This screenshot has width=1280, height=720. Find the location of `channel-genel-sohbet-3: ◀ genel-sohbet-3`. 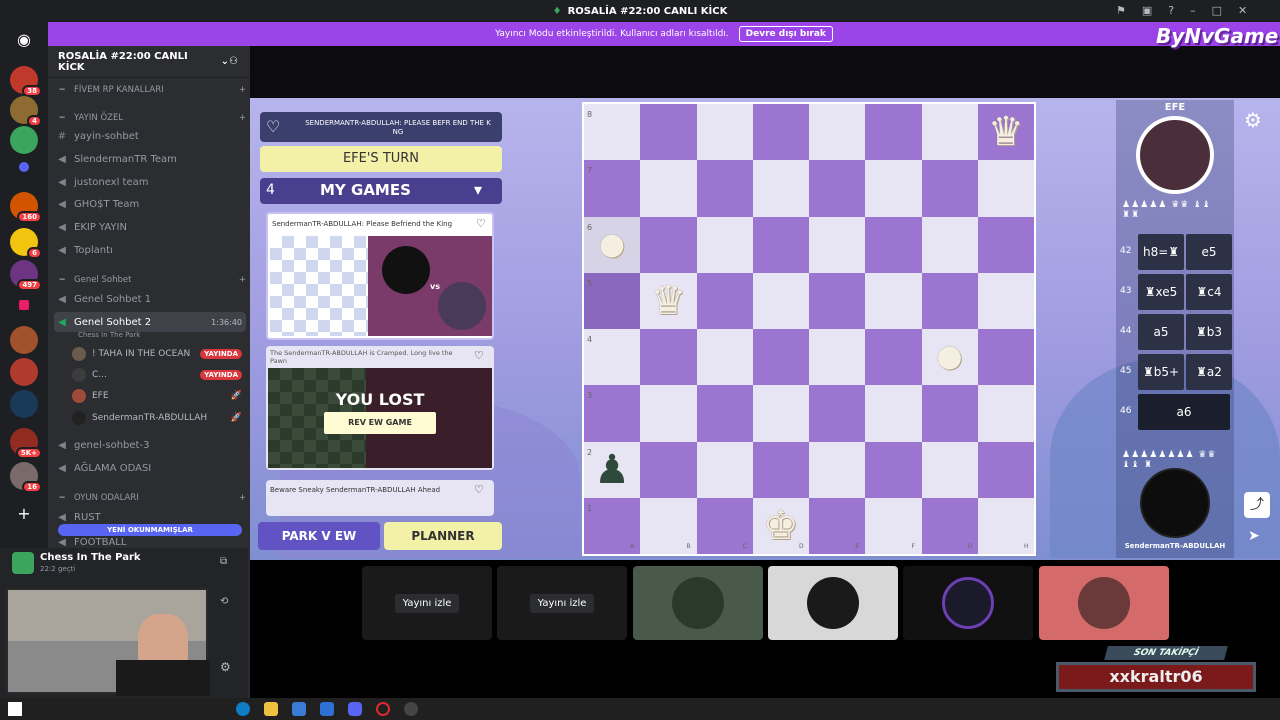

channel-genel-sohbet-3: ◀ genel-sohbet-3 is located at coordinates (150, 445).